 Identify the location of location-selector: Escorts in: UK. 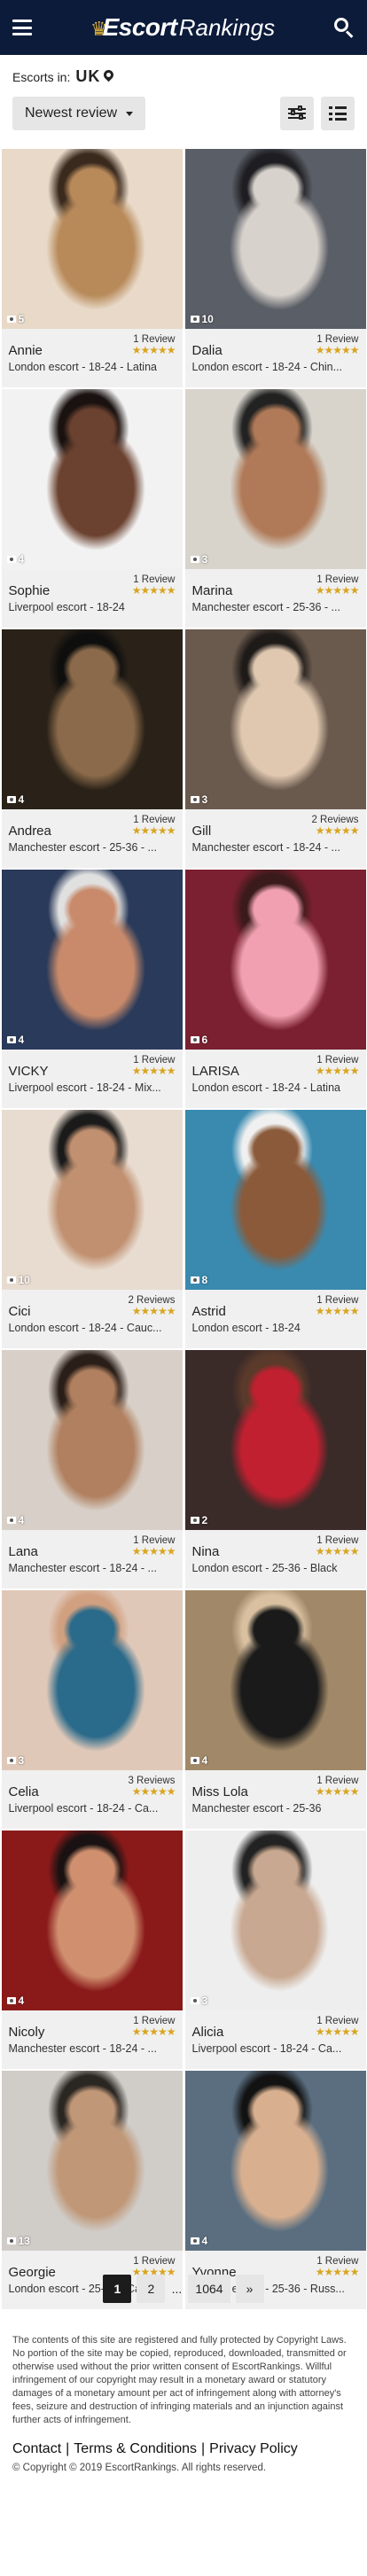
(183, 70).